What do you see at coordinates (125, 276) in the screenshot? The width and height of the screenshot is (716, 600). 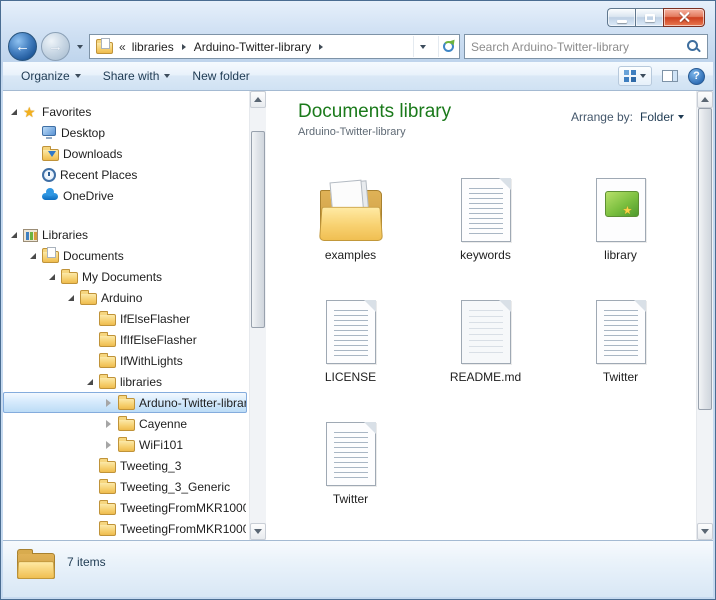 I see `tree-item-my-documents: My Documents` at bounding box center [125, 276].